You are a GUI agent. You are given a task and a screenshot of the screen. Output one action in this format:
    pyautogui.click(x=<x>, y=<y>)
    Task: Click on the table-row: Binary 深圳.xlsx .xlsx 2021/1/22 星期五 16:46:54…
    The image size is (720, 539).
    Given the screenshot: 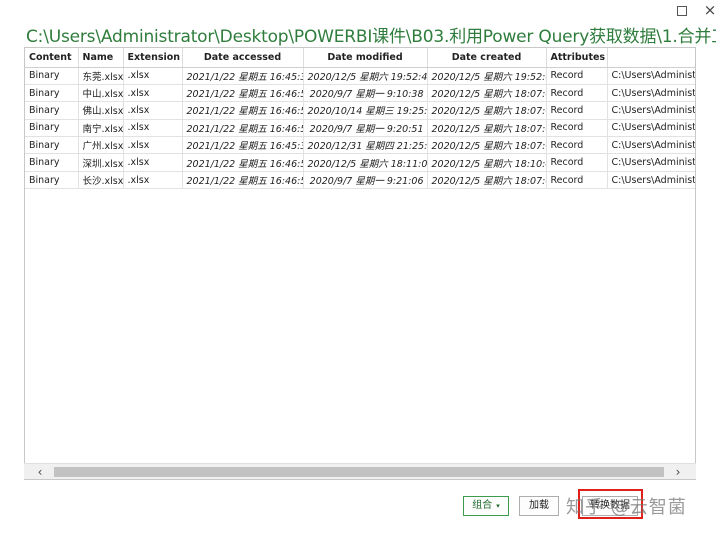 What is the action you would take?
    pyautogui.click(x=360, y=162)
    